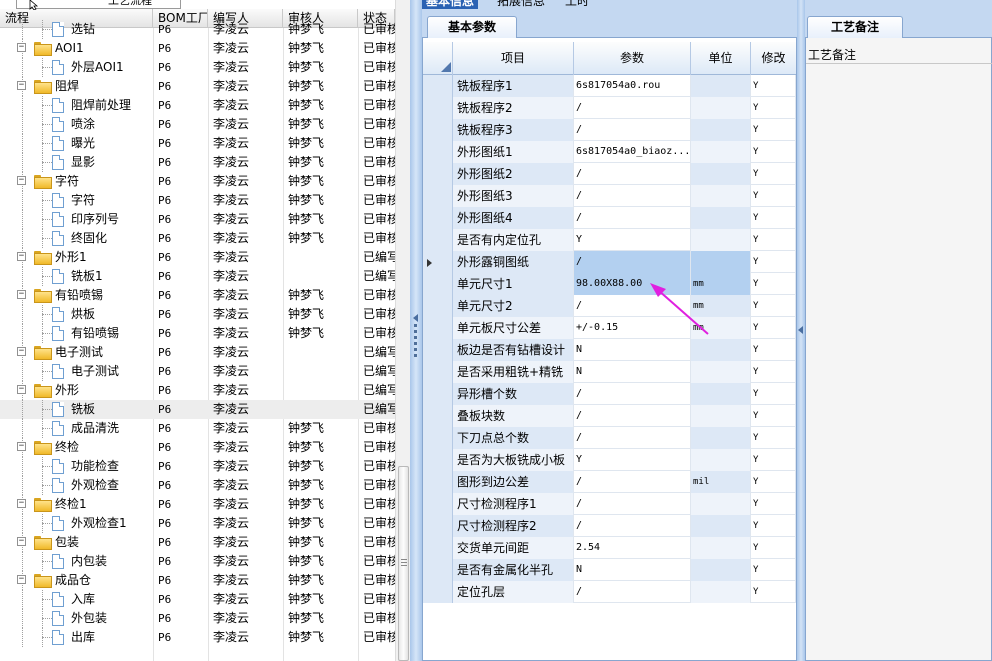  I want to click on param-value: 2.54, so click(632, 548).